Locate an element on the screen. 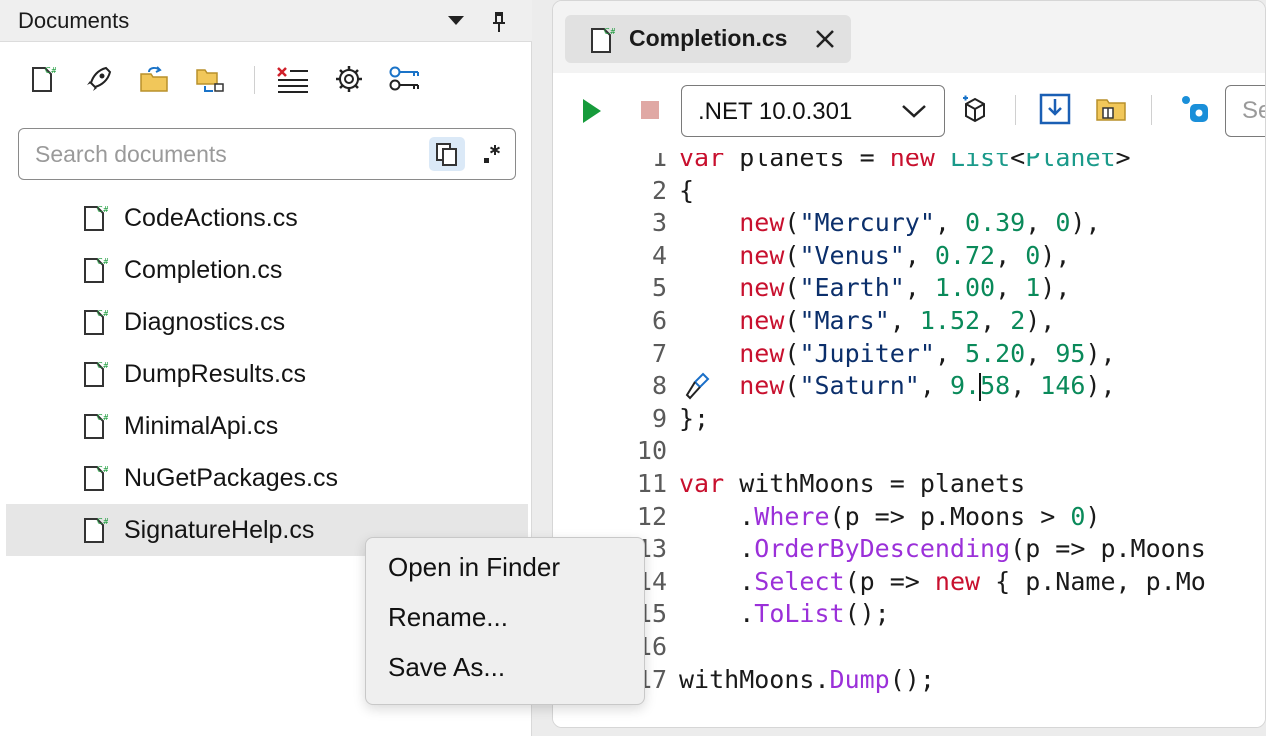 This screenshot has height=736, width=1266. open-folder-button is located at coordinates (155, 79).